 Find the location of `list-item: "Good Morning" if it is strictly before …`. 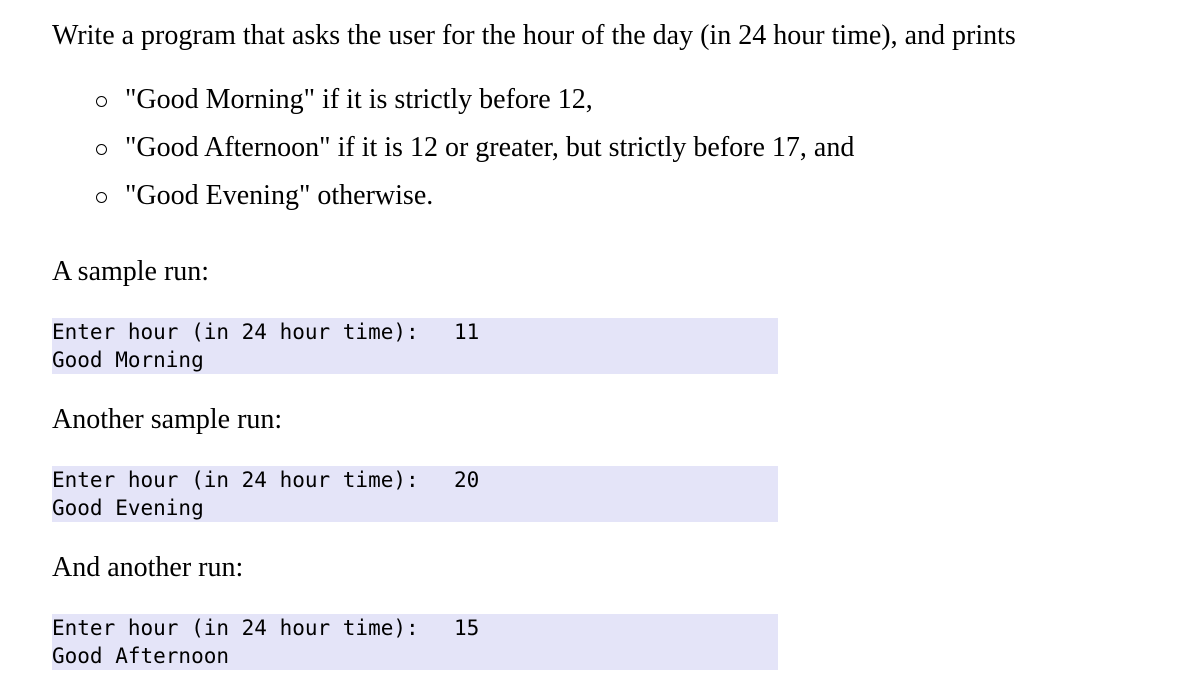

list-item: "Good Morning" if it is strictly before … is located at coordinates (475, 106).